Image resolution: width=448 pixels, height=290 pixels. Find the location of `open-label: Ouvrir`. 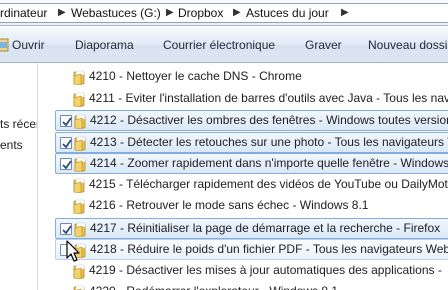

open-label: Ouvrir is located at coordinates (28, 45).